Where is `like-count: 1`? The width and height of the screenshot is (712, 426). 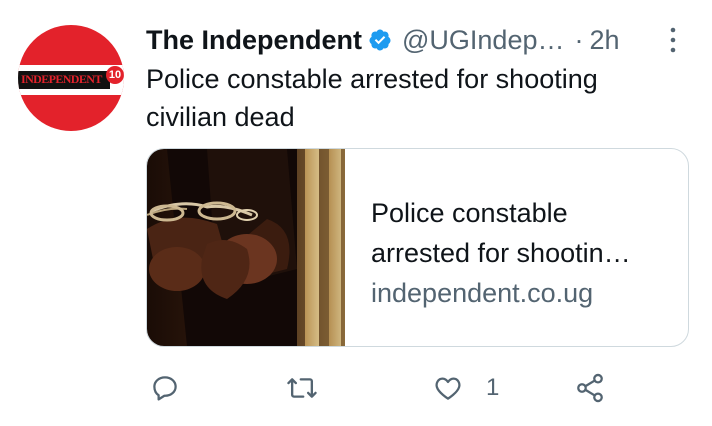 like-count: 1 is located at coordinates (493, 387).